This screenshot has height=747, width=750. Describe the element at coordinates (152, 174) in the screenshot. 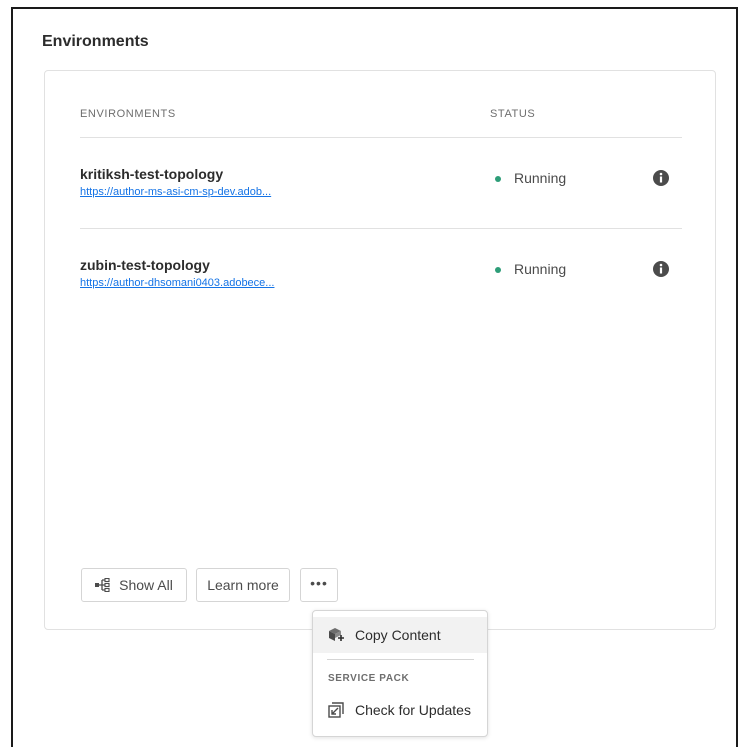

I see `environment-name: kritiksh-test-topology` at that location.